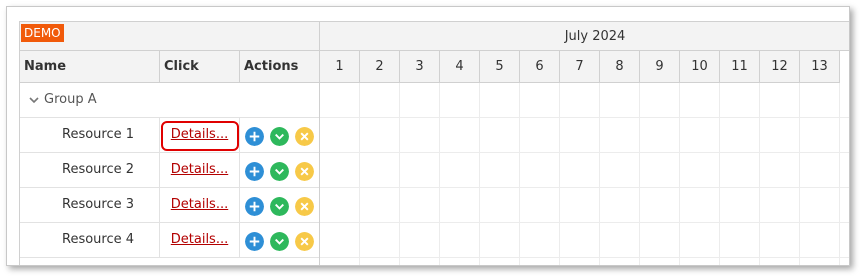  Describe the element at coordinates (170, 36) in the screenshot. I see `scheduler-corner: DEMO` at that location.